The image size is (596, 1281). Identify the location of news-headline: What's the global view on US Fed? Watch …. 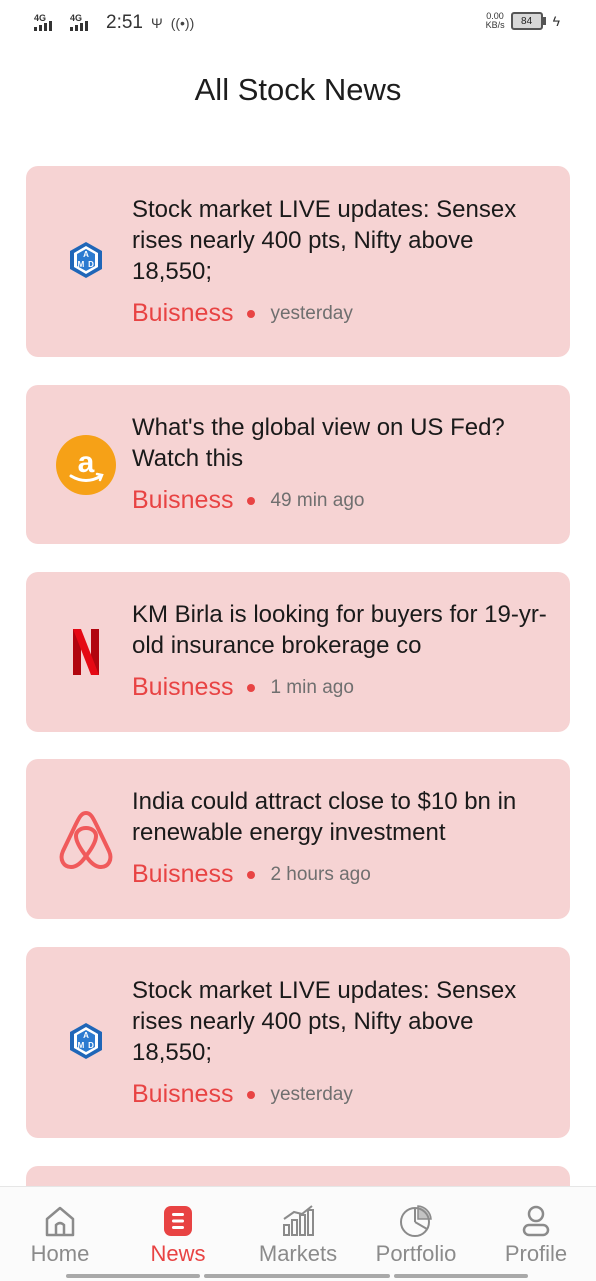
(318, 443).